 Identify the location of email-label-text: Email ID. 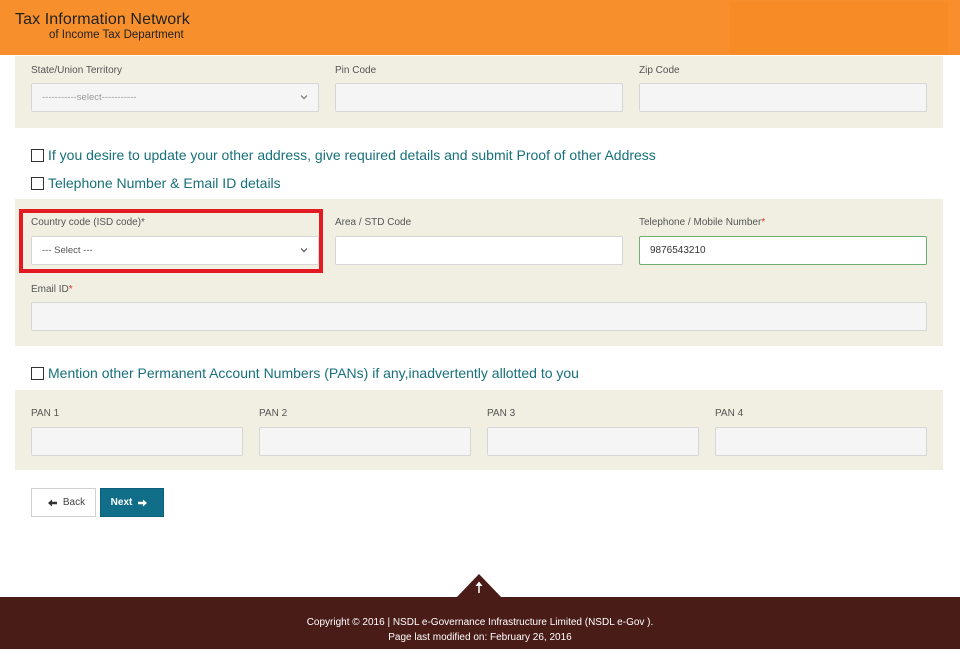
(50, 289).